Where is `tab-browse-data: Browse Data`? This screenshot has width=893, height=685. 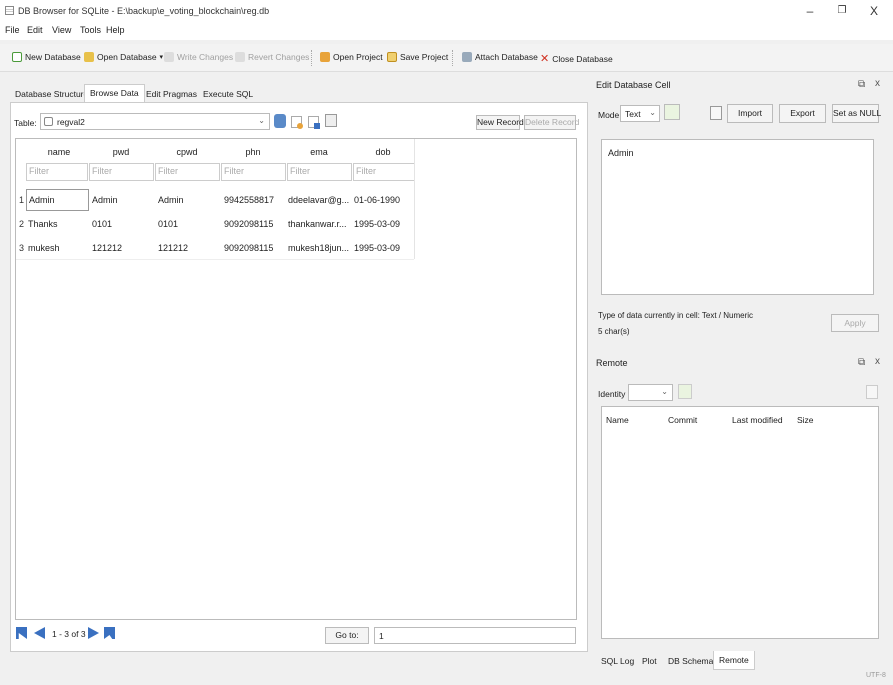
tab-browse-data: Browse Data is located at coordinates (114, 93).